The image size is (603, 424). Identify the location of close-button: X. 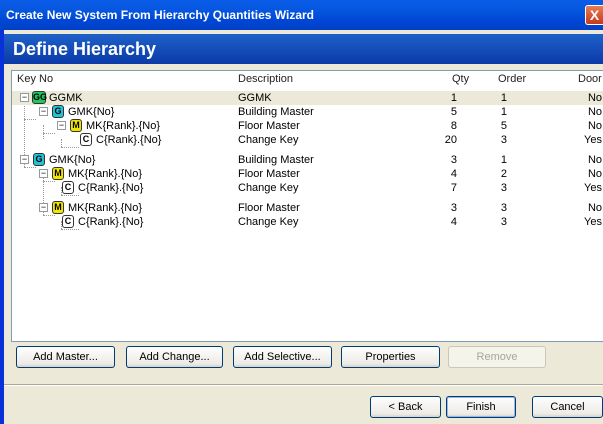
(594, 15).